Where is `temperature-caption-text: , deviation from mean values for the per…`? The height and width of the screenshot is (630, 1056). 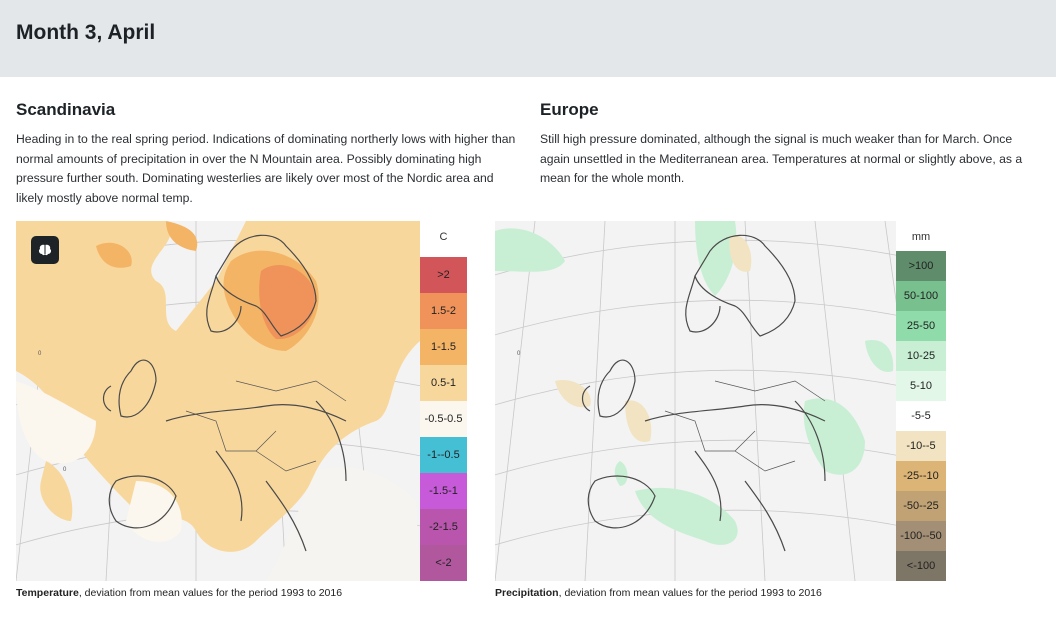
temperature-caption-text: , deviation from mean values for the per… is located at coordinates (210, 593).